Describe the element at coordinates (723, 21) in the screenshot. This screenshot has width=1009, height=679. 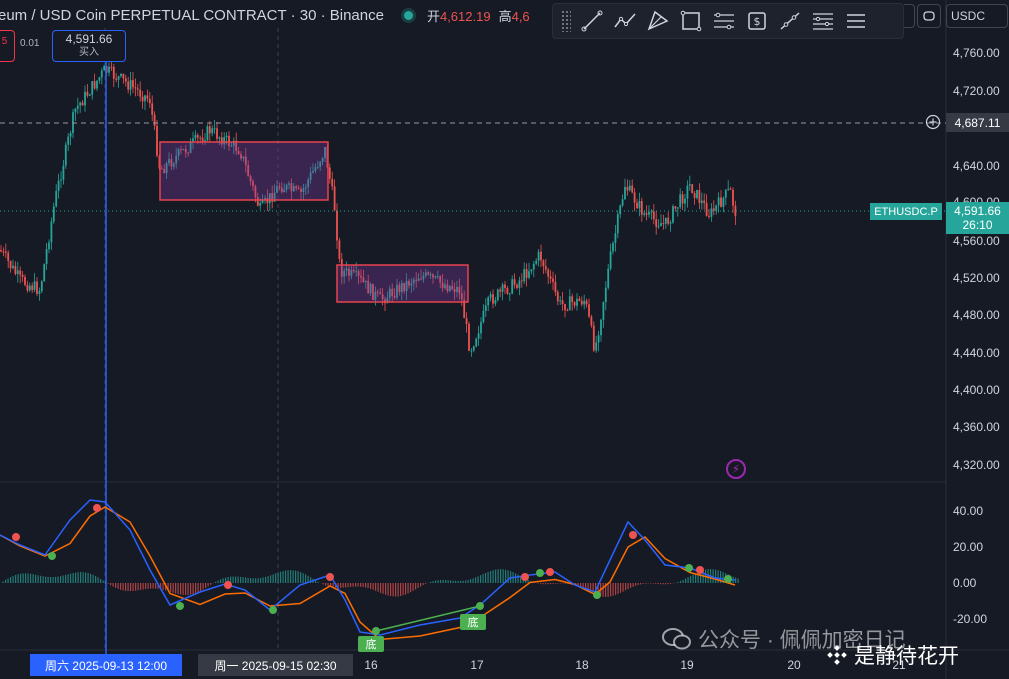
I see `parallel-channel-tool` at that location.